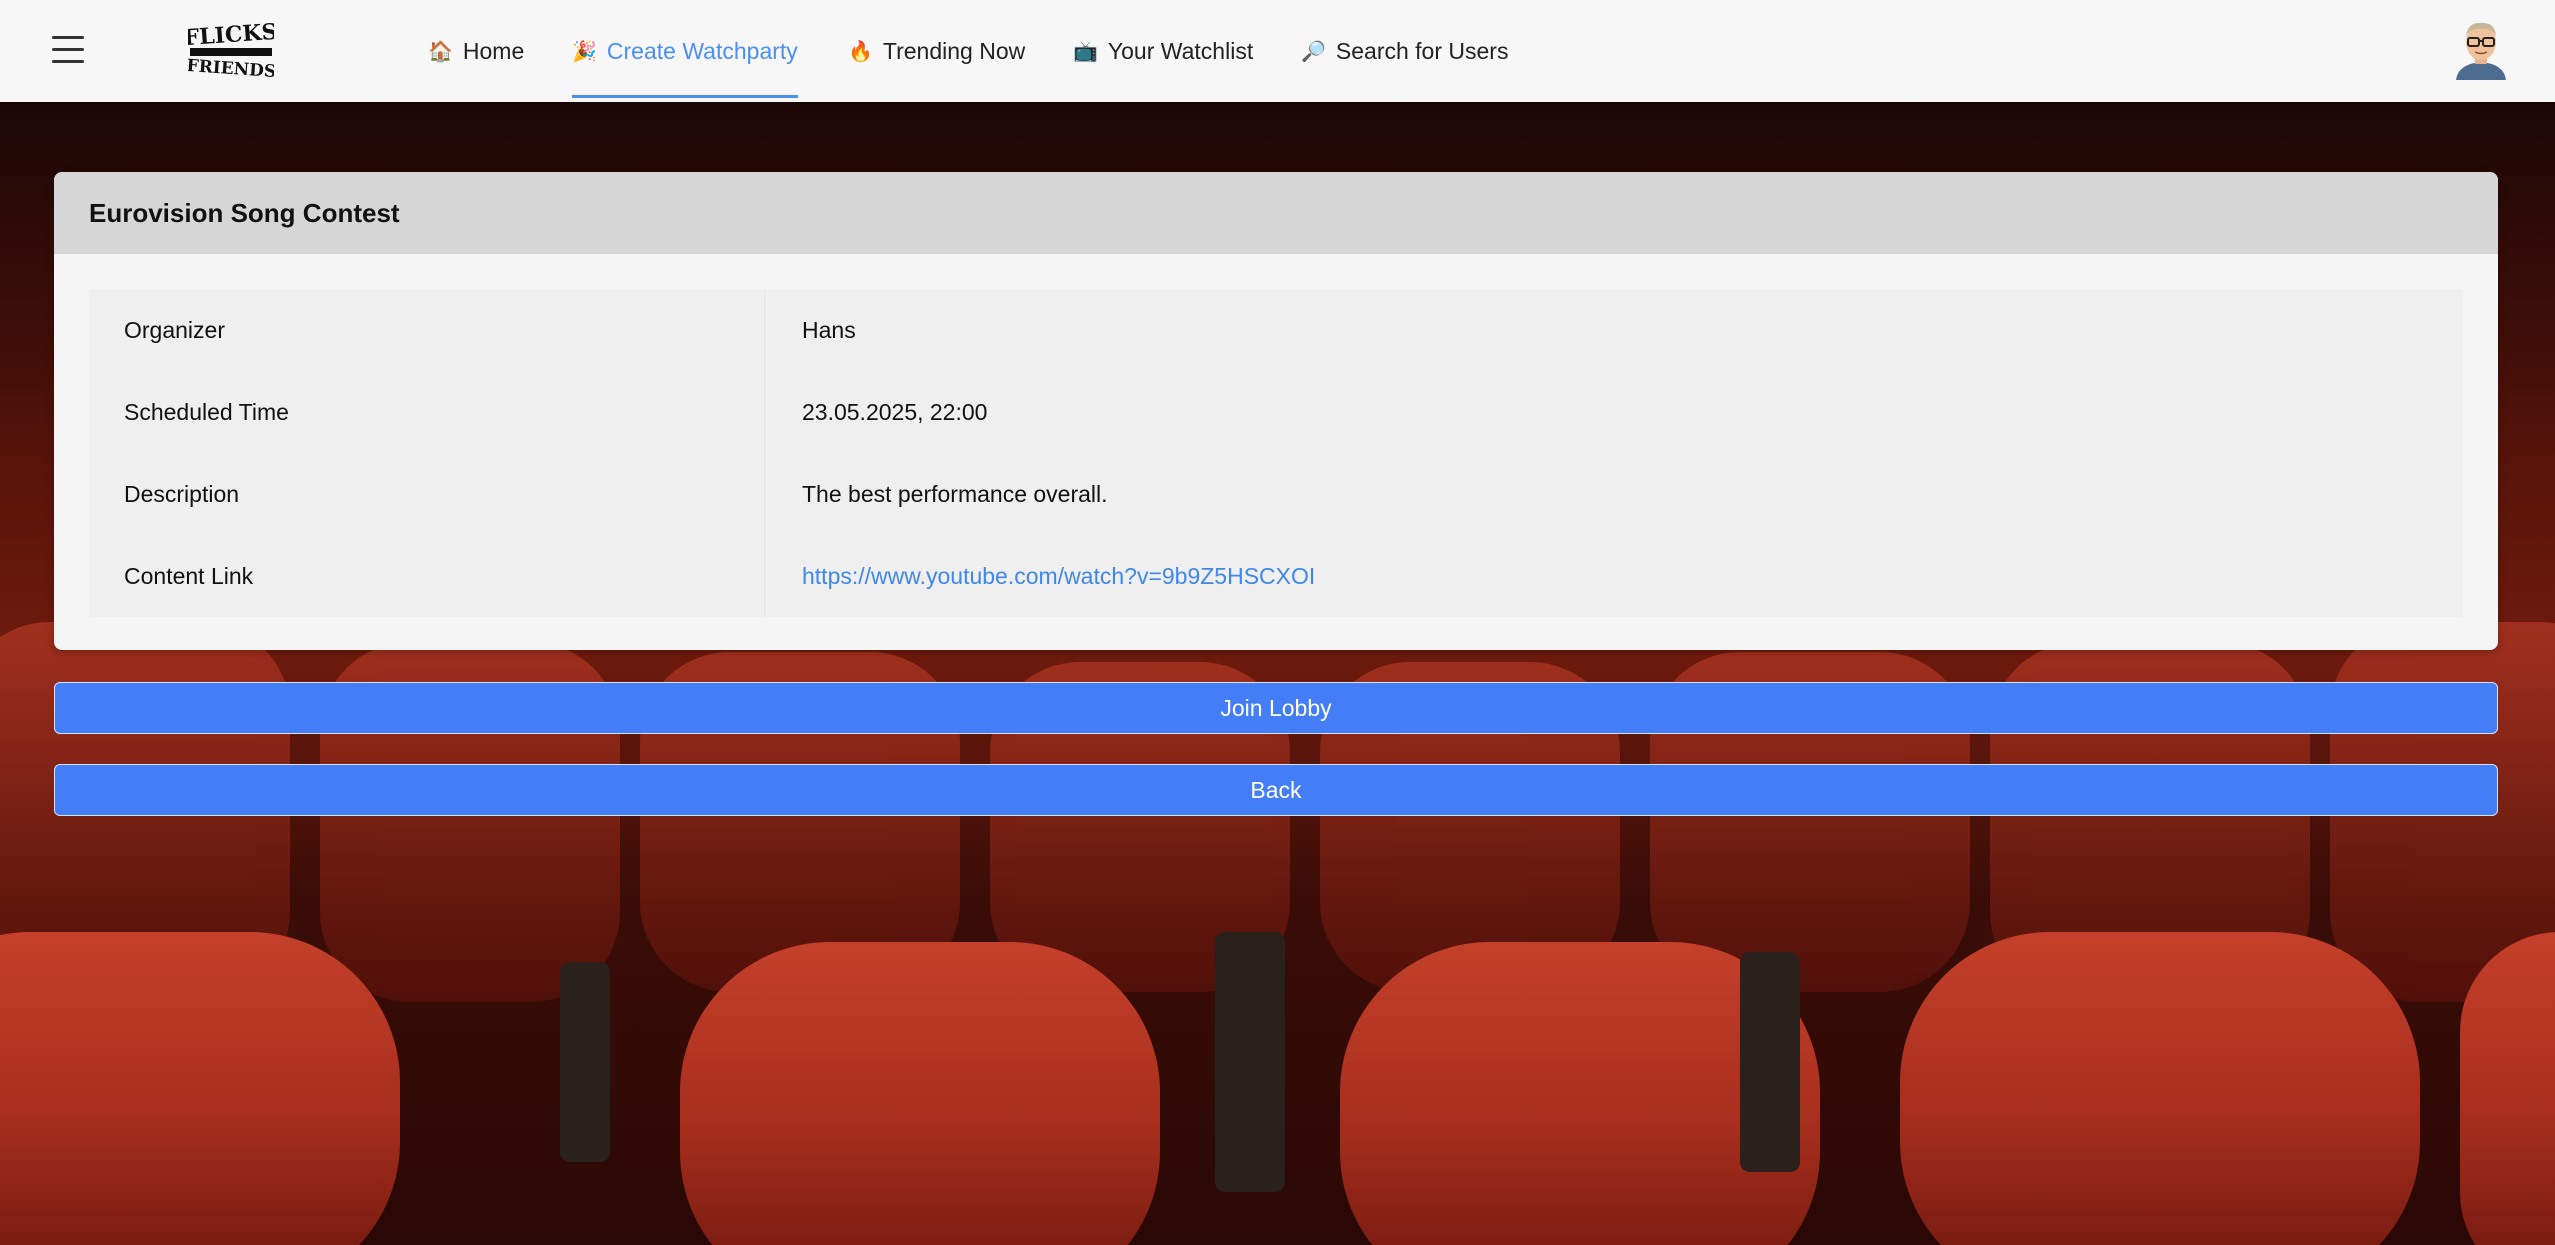  I want to click on house-icon: 🏠, so click(440, 51).